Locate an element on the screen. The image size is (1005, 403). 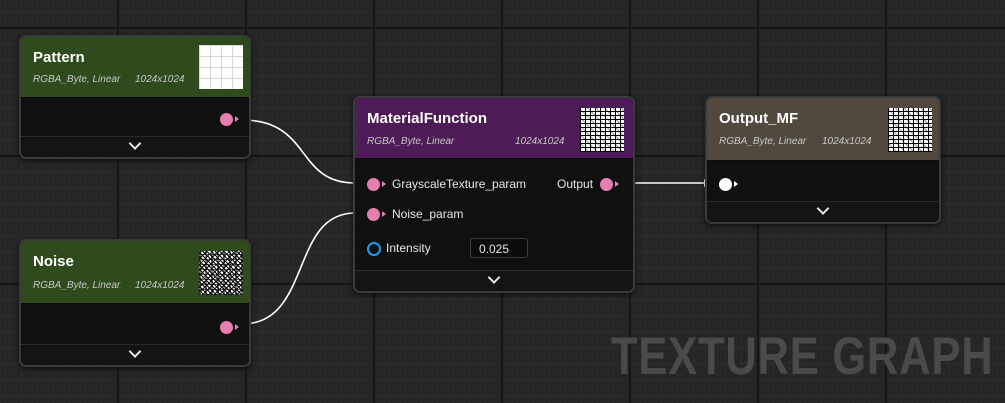
material-function-node-resolution: 1024x1024 is located at coordinates (540, 141).